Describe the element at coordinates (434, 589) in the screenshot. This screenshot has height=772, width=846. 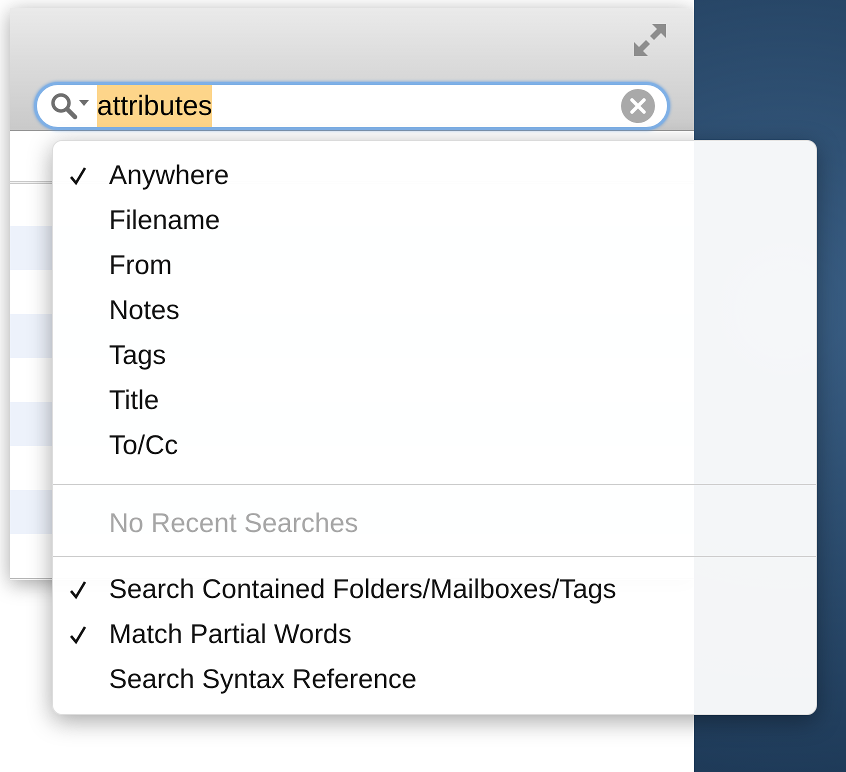
I see `menu-item: Search Contained Folders/Mailboxes/Tags` at that location.